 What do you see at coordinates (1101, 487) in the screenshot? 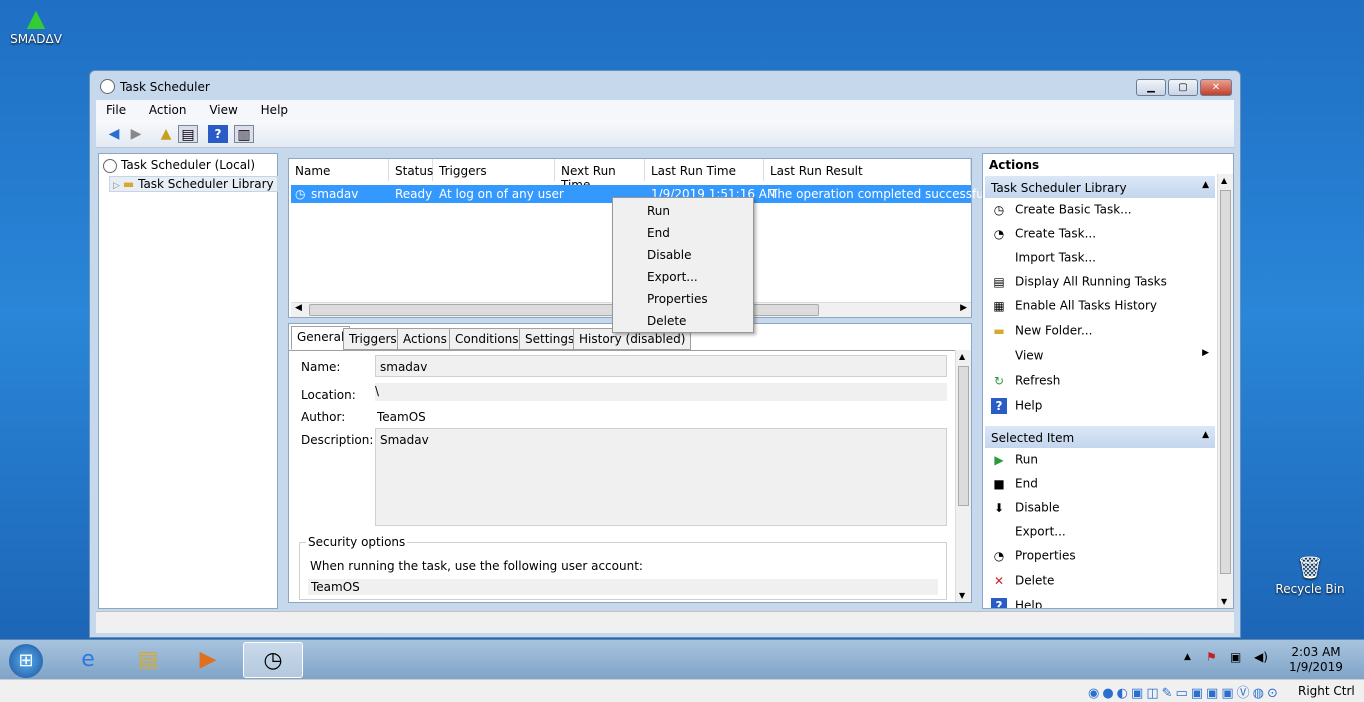
I see `action-end: ■ End` at bounding box center [1101, 487].